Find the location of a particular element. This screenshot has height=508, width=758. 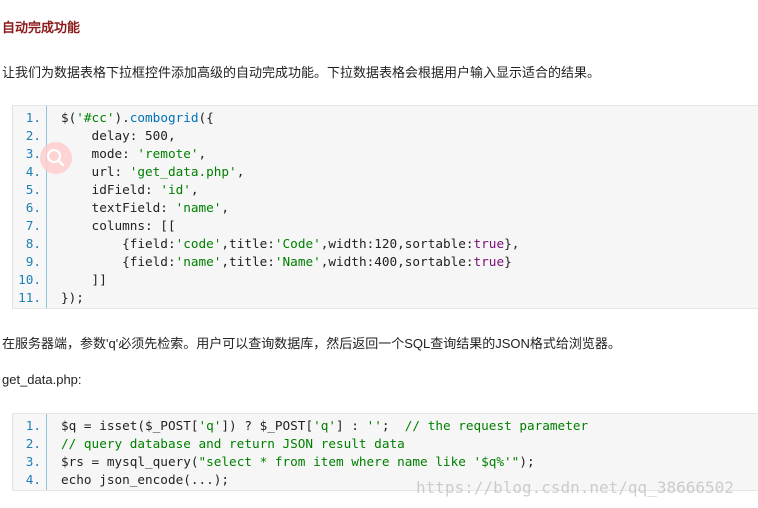

watermark-text: https://blog.csdn.net/qq_38666502 is located at coordinates (575, 487).